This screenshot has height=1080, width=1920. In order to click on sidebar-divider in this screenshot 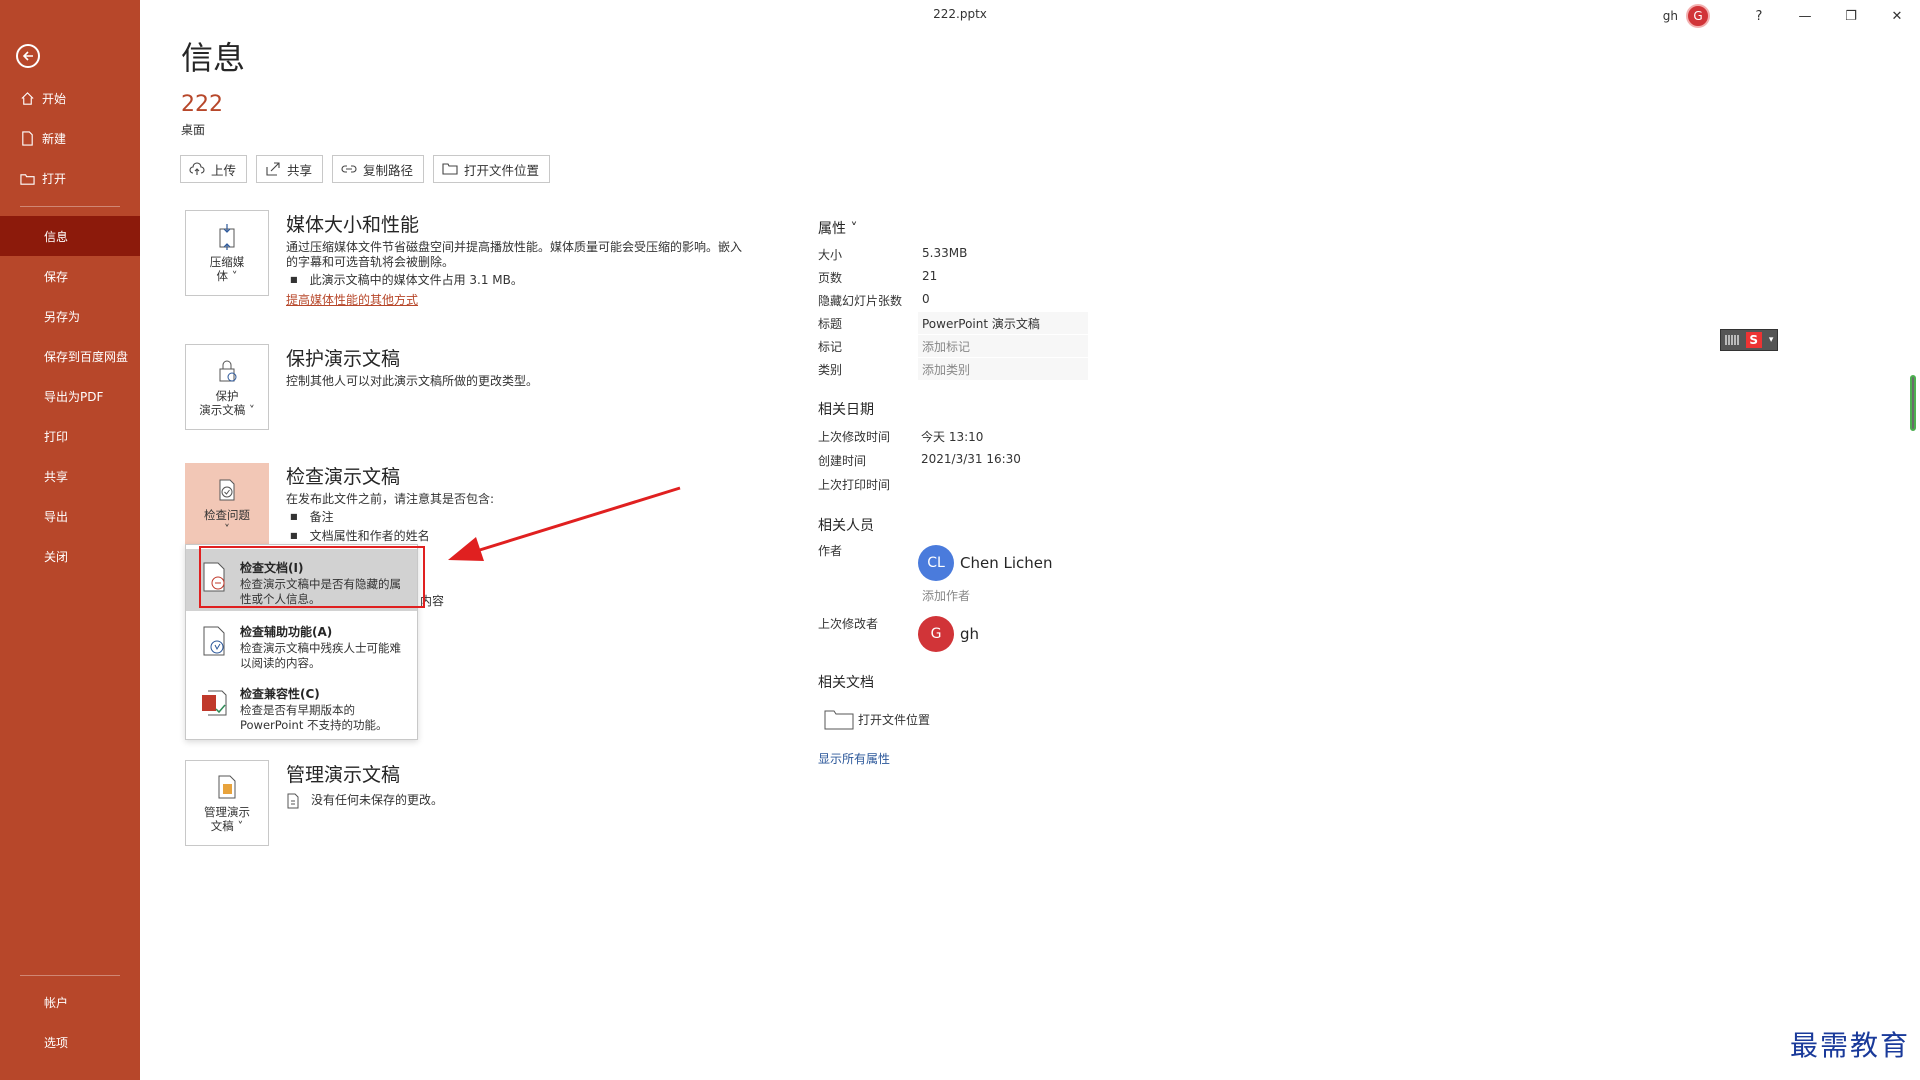, I will do `click(70, 975)`.